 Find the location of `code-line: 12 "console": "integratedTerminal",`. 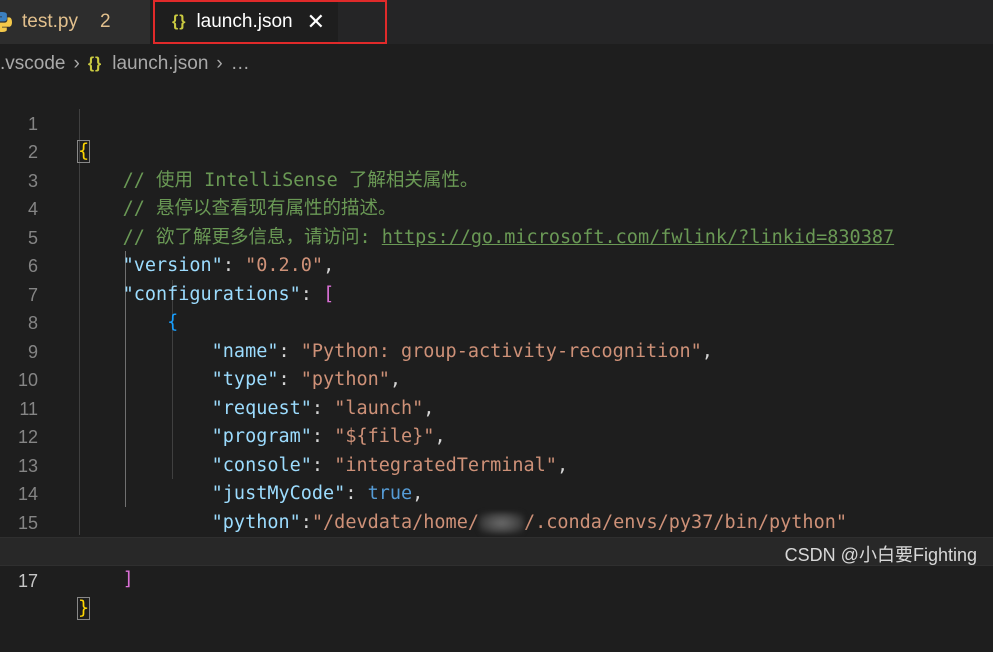

code-line: 12 "console": "integratedTerminal", is located at coordinates (496, 435).